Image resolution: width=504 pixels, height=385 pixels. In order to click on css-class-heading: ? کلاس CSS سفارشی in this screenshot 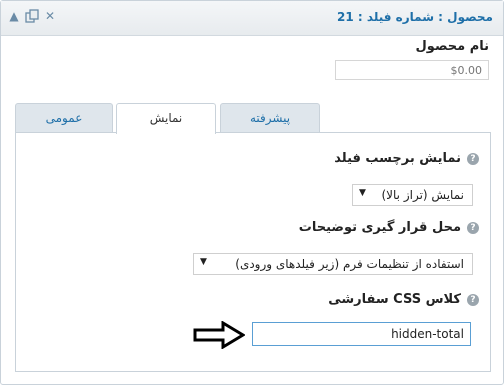, I will do `click(403, 299)`.